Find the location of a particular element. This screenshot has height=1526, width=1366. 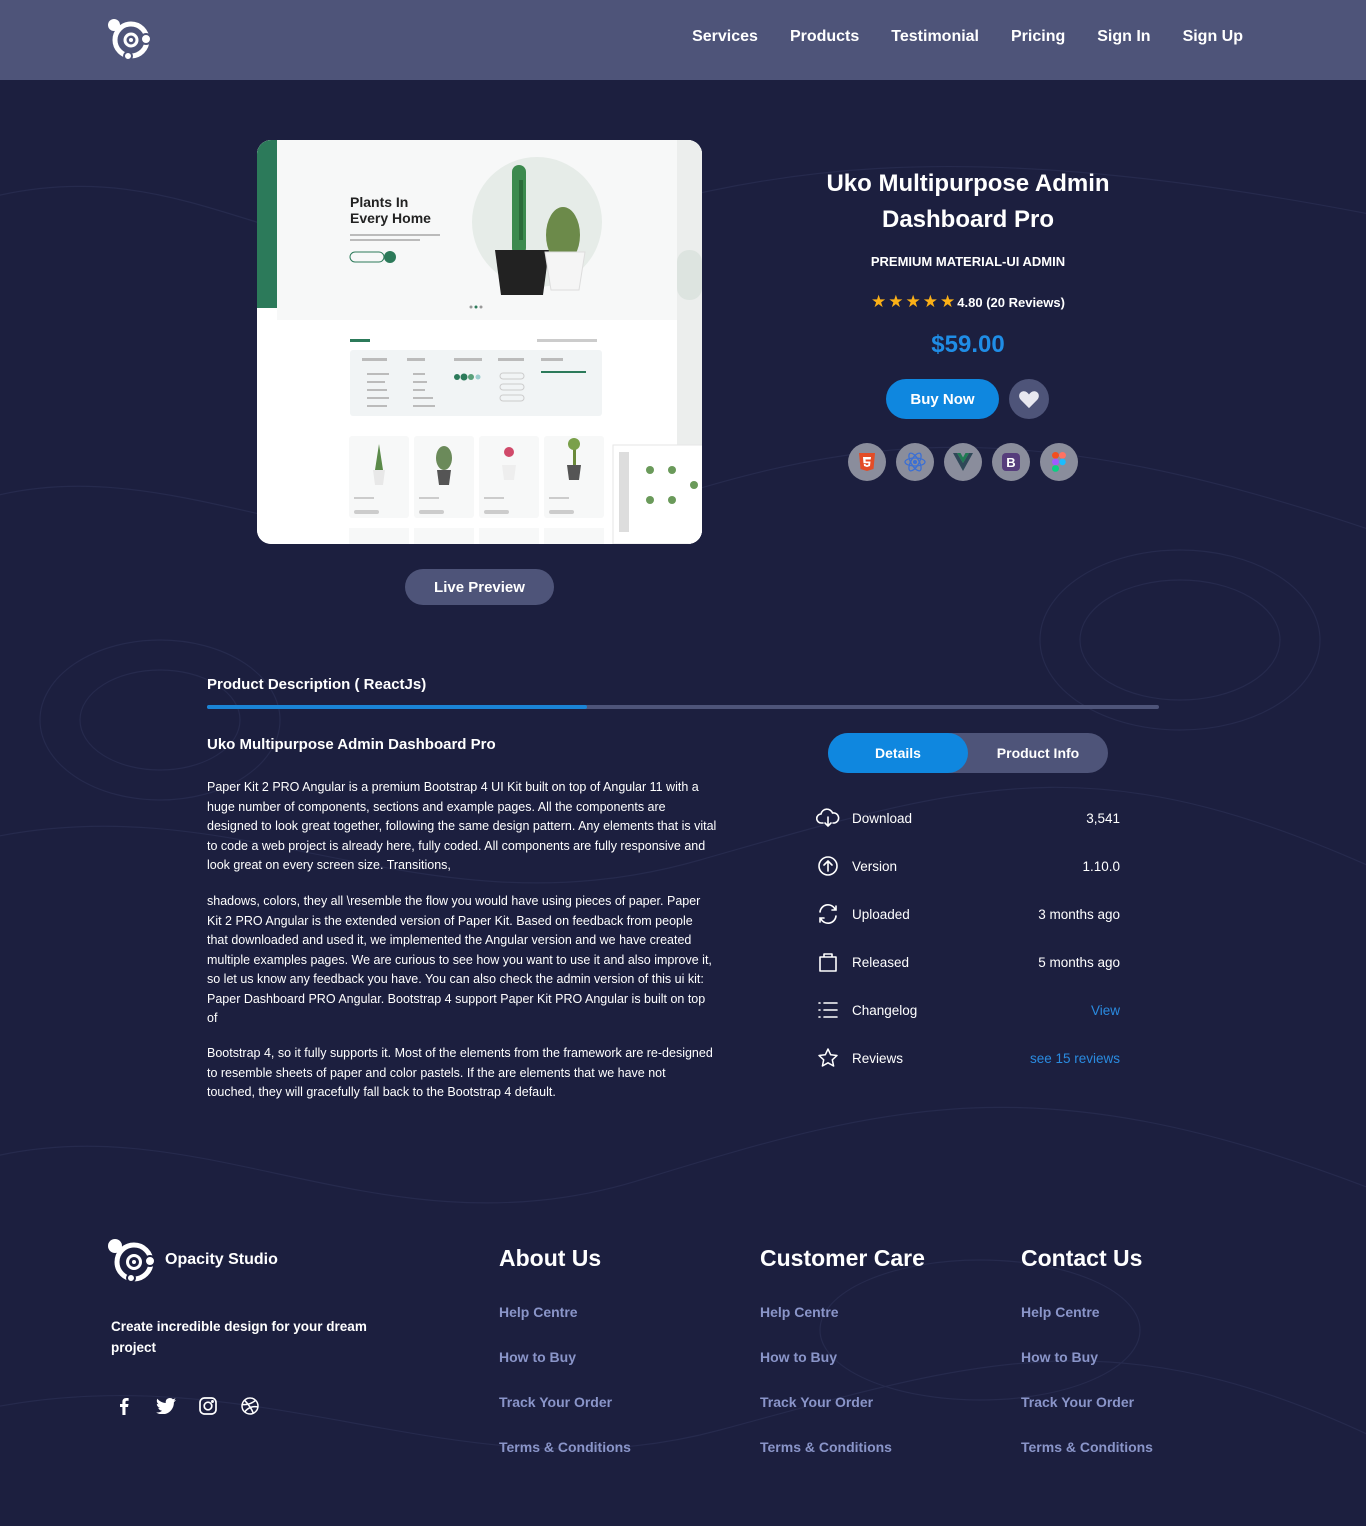

detail-row-download: Download 3,541 is located at coordinates (968, 818).